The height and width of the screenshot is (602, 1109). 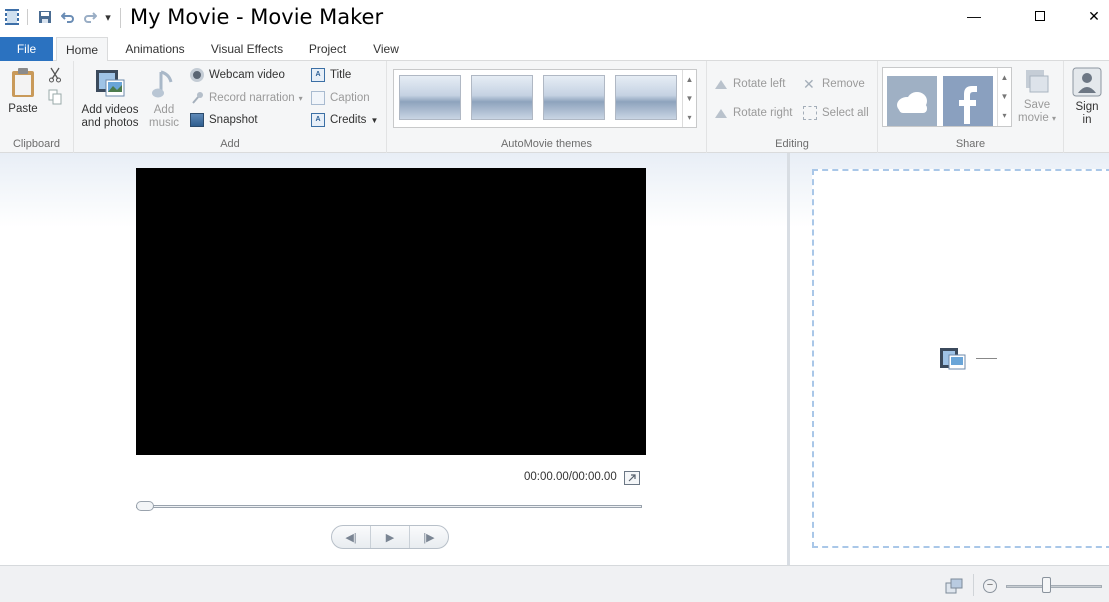 I want to click on facebook-icon, so click(x=968, y=101).